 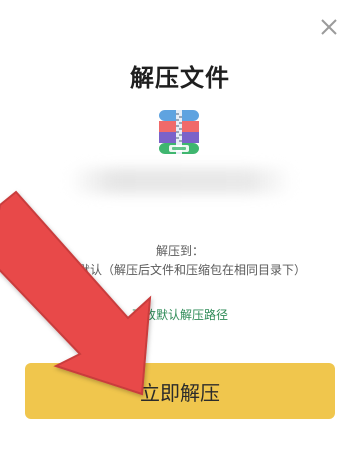 What do you see at coordinates (180, 314) in the screenshot?
I see `change-extract-path-link: 更改默认解压路径` at bounding box center [180, 314].